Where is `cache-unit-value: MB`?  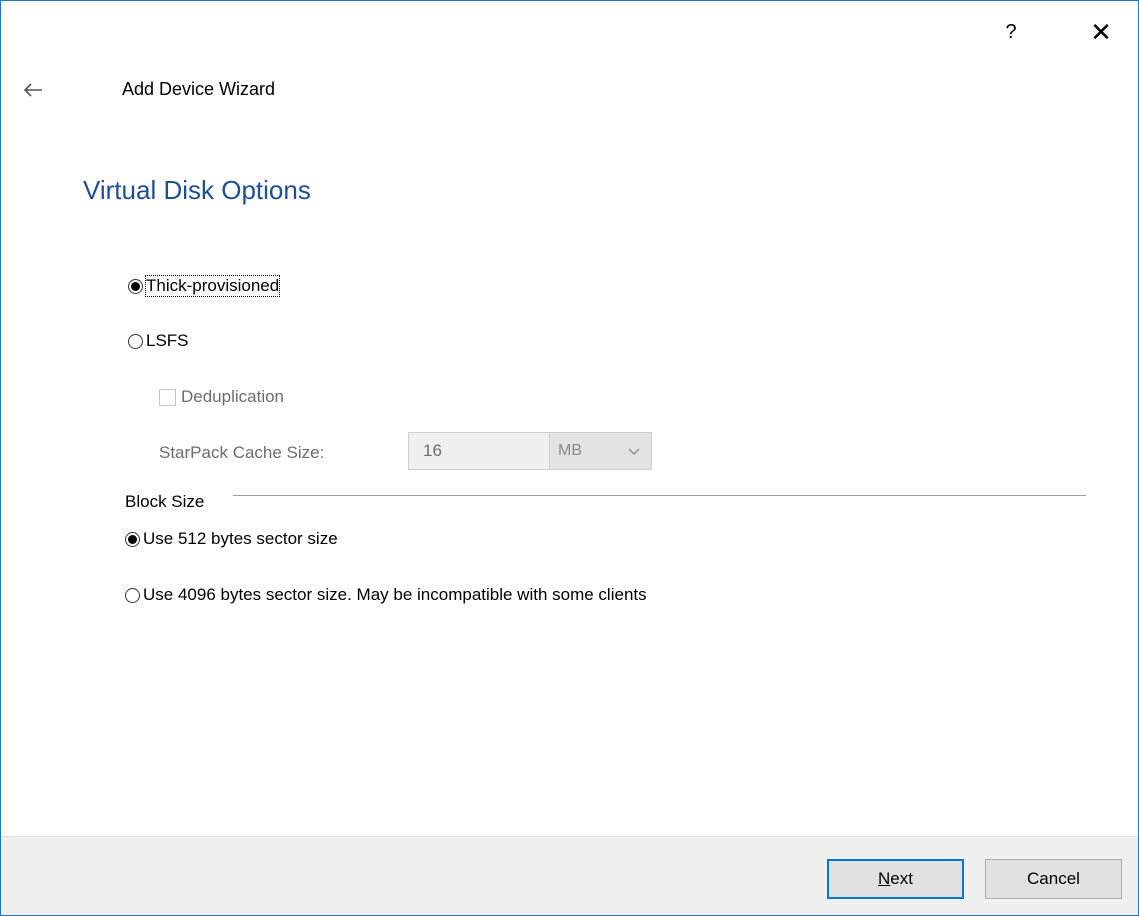
cache-unit-value: MB is located at coordinates (570, 450).